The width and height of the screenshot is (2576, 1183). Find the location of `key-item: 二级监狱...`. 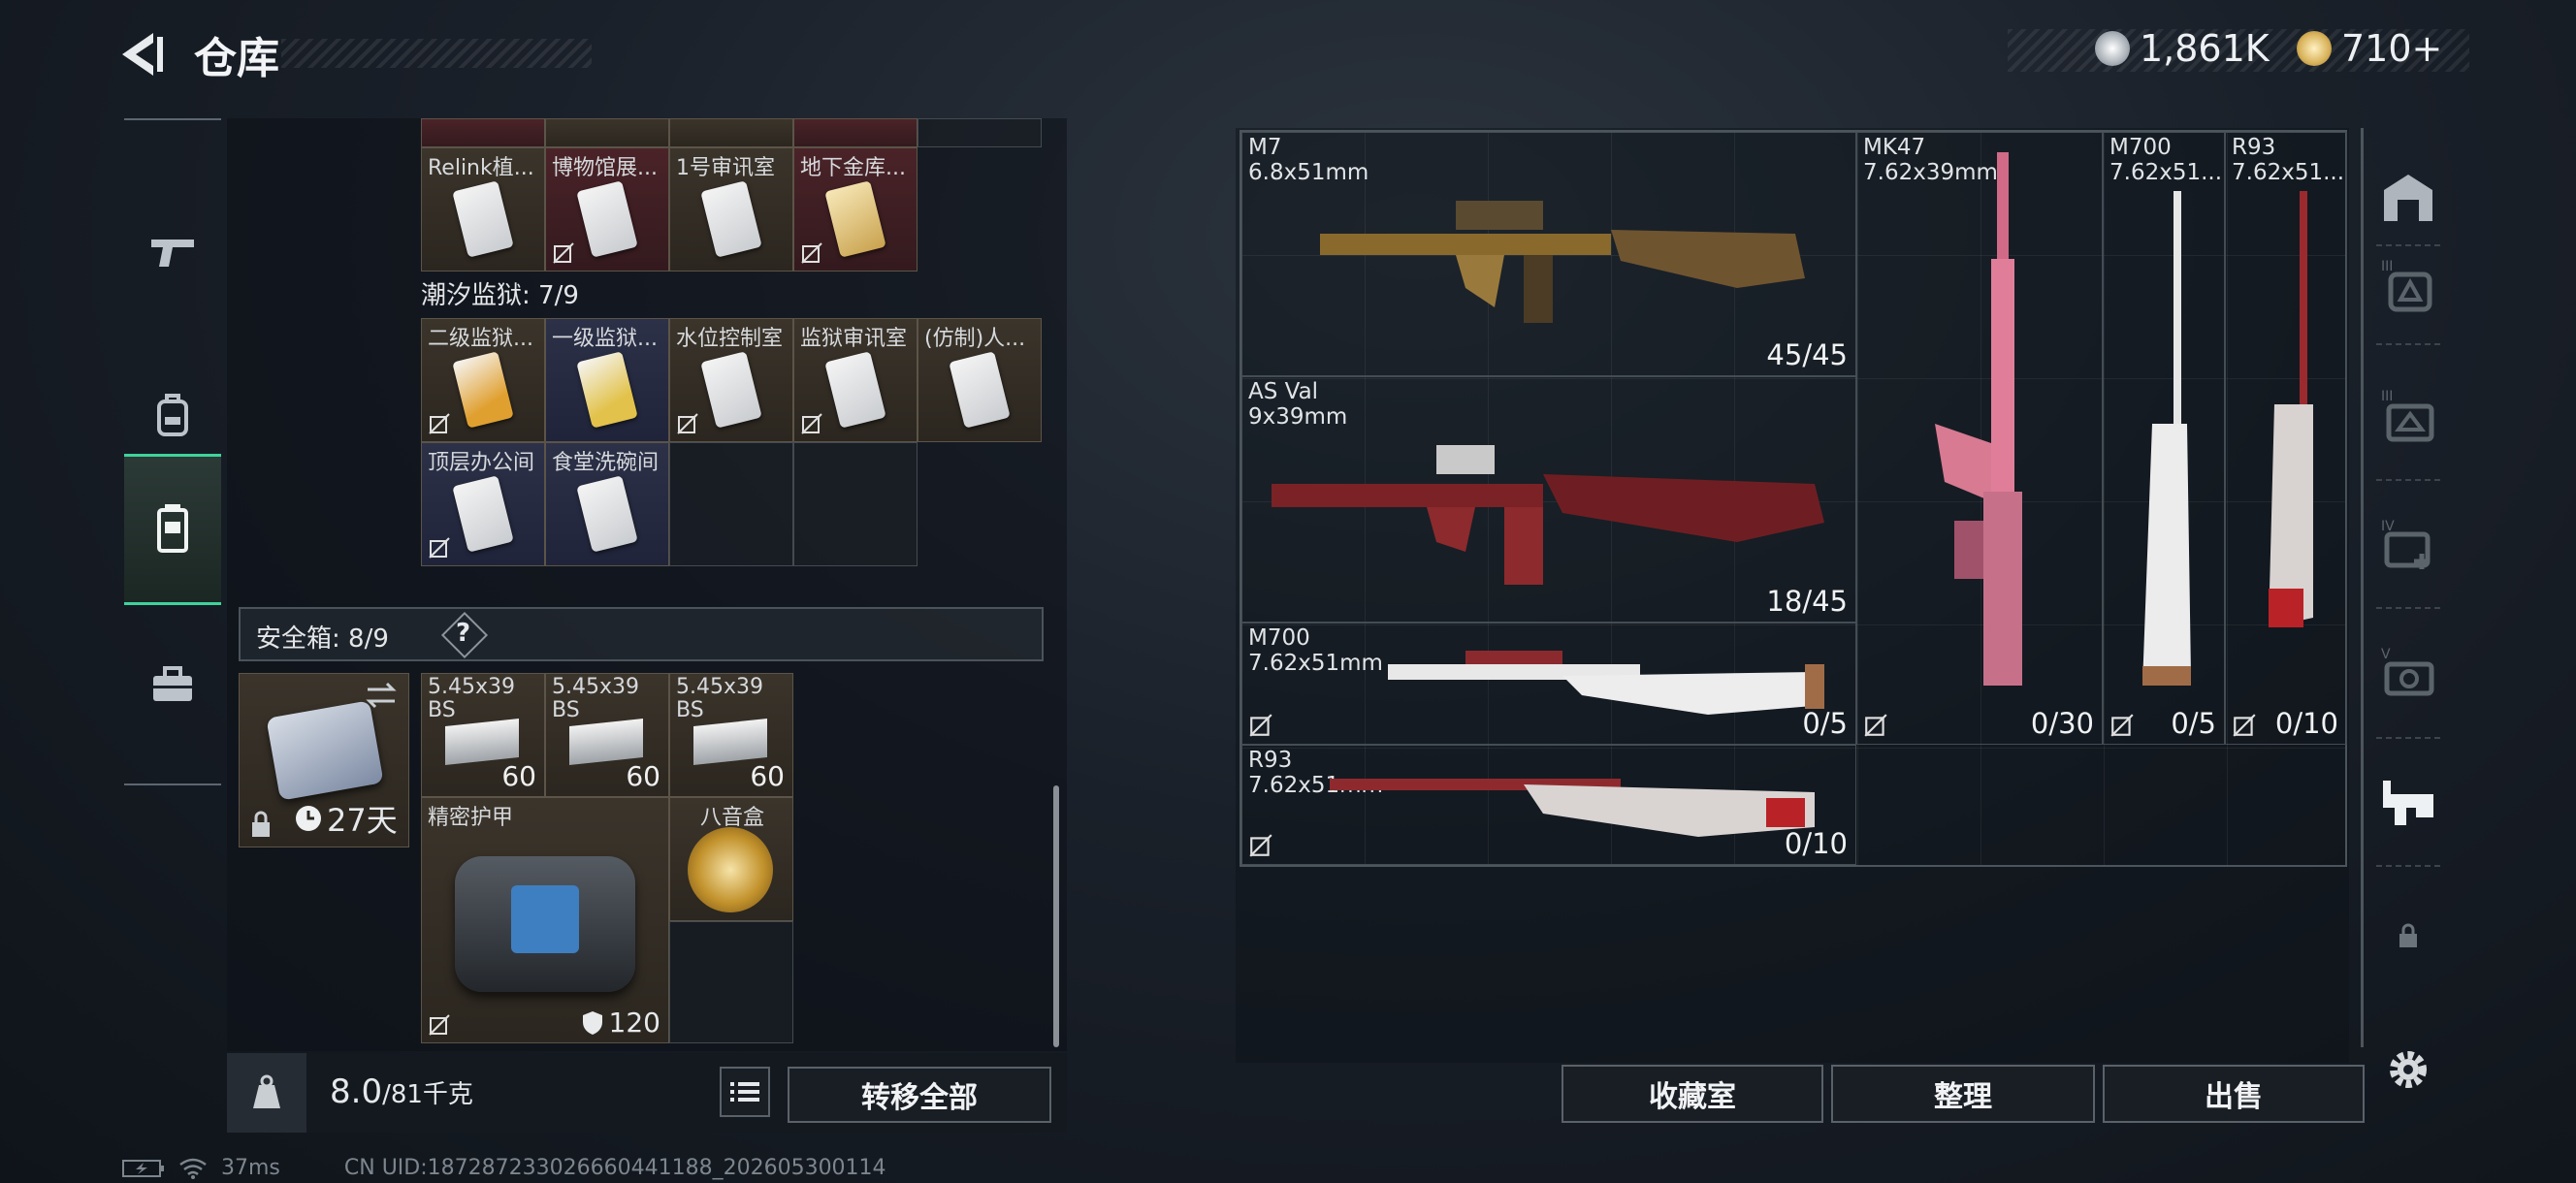

key-item: 二级监狱... is located at coordinates (483, 380).